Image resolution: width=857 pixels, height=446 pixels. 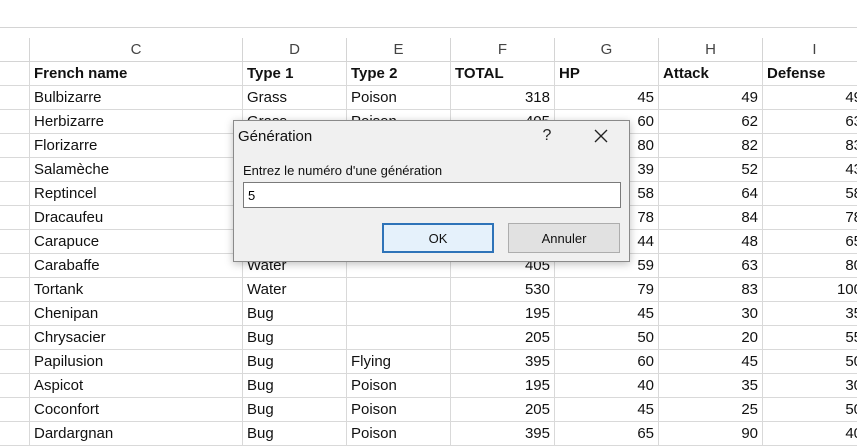 I want to click on column-title-cell: Defense, so click(x=810, y=74).